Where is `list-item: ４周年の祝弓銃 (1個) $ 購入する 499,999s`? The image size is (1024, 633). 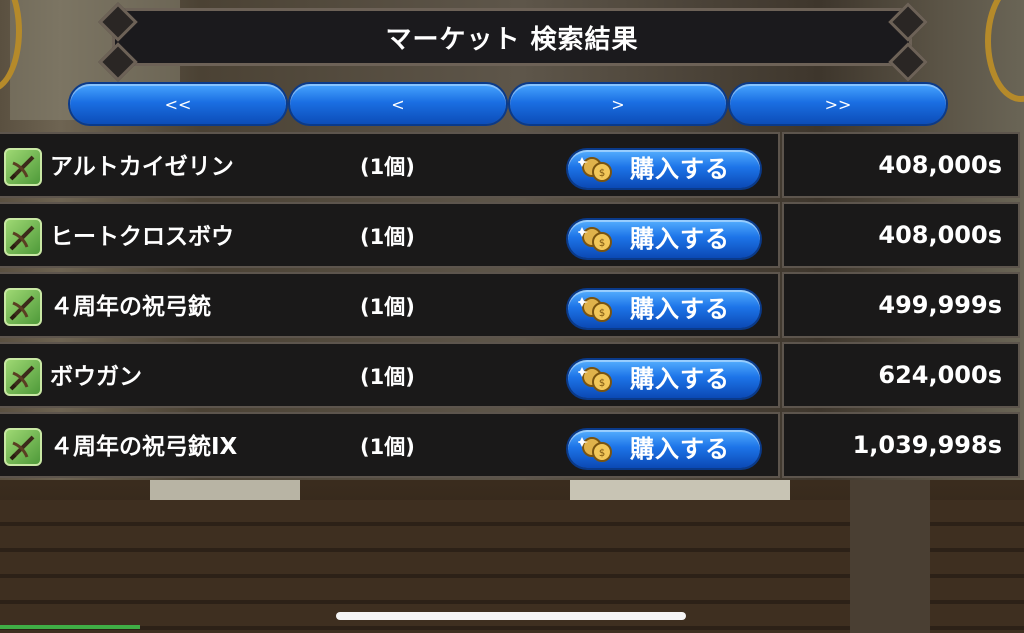
list-item: ４周年の祝弓銃 (1個) $ 購入する 499,999s is located at coordinates (512, 307).